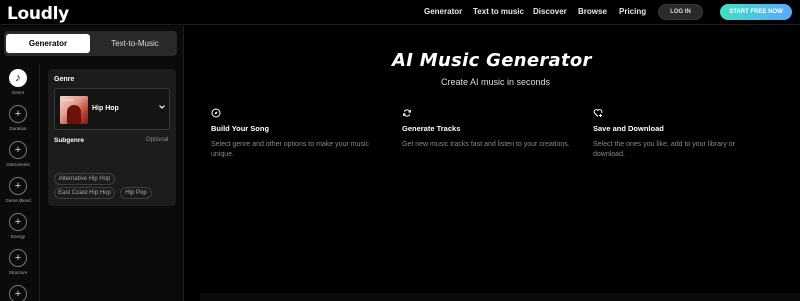 This screenshot has height=301, width=800. Describe the element at coordinates (105, 108) in the screenshot. I see `genre-value: Hip Hop` at that location.